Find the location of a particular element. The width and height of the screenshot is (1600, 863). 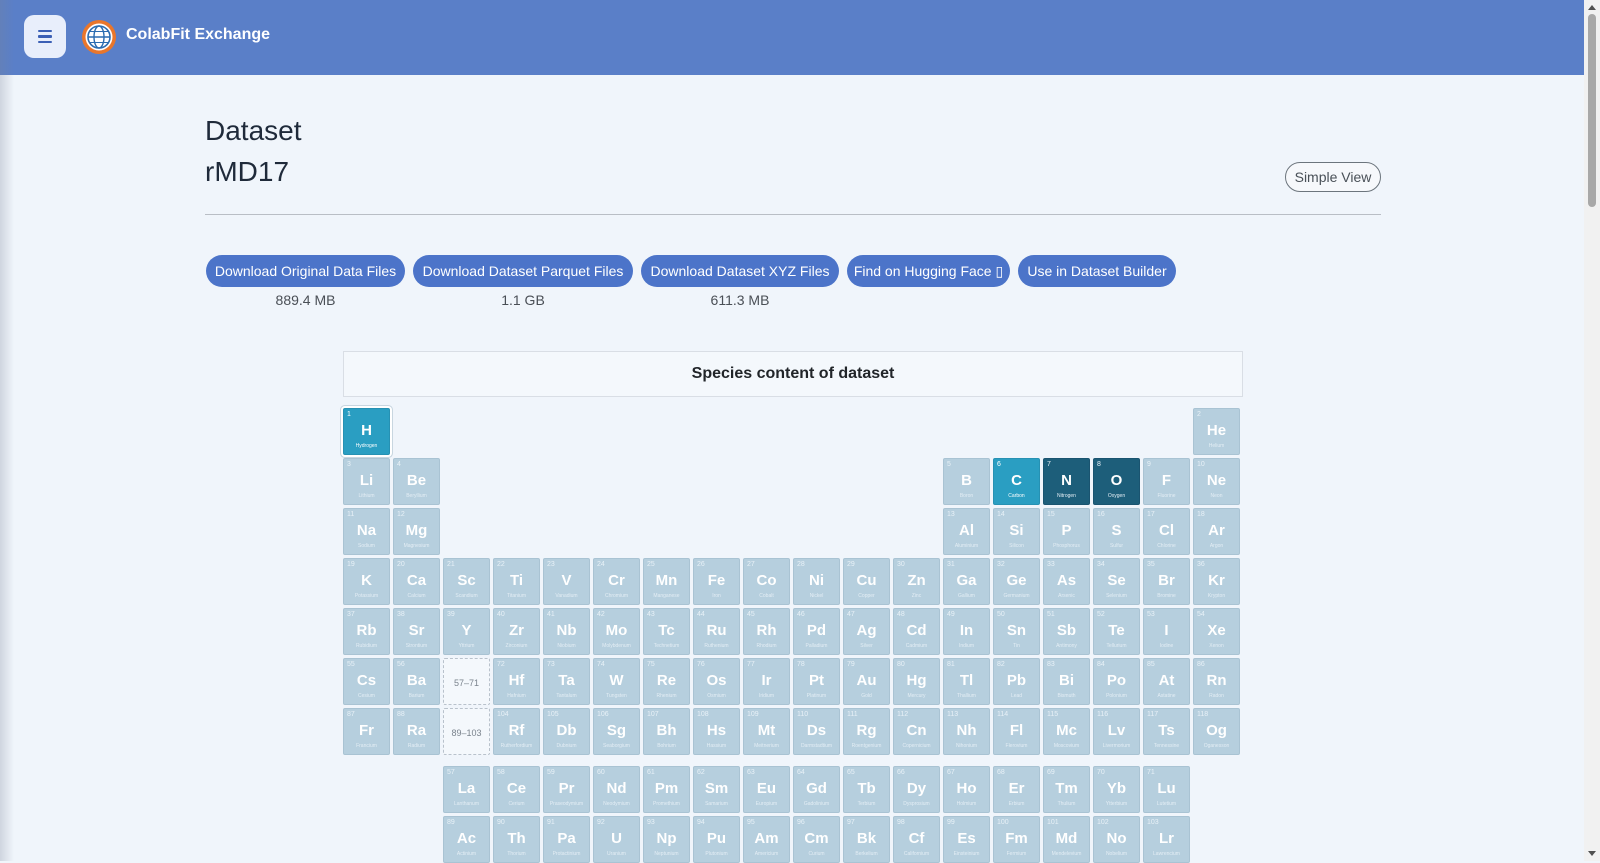

element-rn: 86 Rn Radon is located at coordinates (1216, 681).